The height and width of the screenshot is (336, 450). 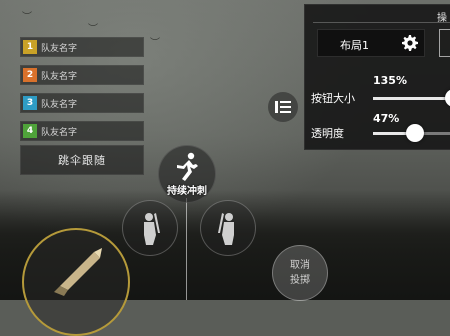 I want to click on running-person-icon, so click(x=187, y=166).